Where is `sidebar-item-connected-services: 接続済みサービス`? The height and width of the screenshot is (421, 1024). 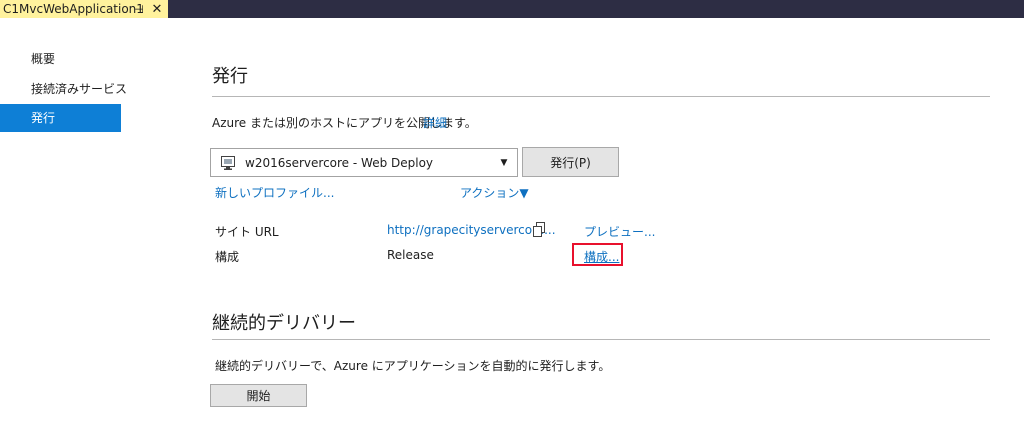
sidebar-item-connected-services: 接続済みサービス is located at coordinates (63, 89).